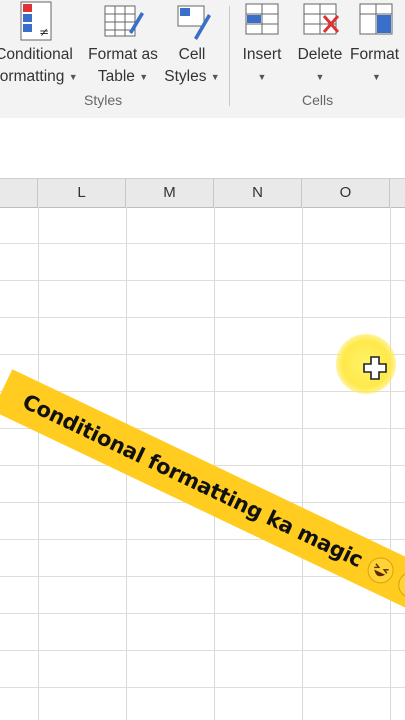 The height and width of the screenshot is (720, 405). I want to click on format-label: Format, so click(375, 54).